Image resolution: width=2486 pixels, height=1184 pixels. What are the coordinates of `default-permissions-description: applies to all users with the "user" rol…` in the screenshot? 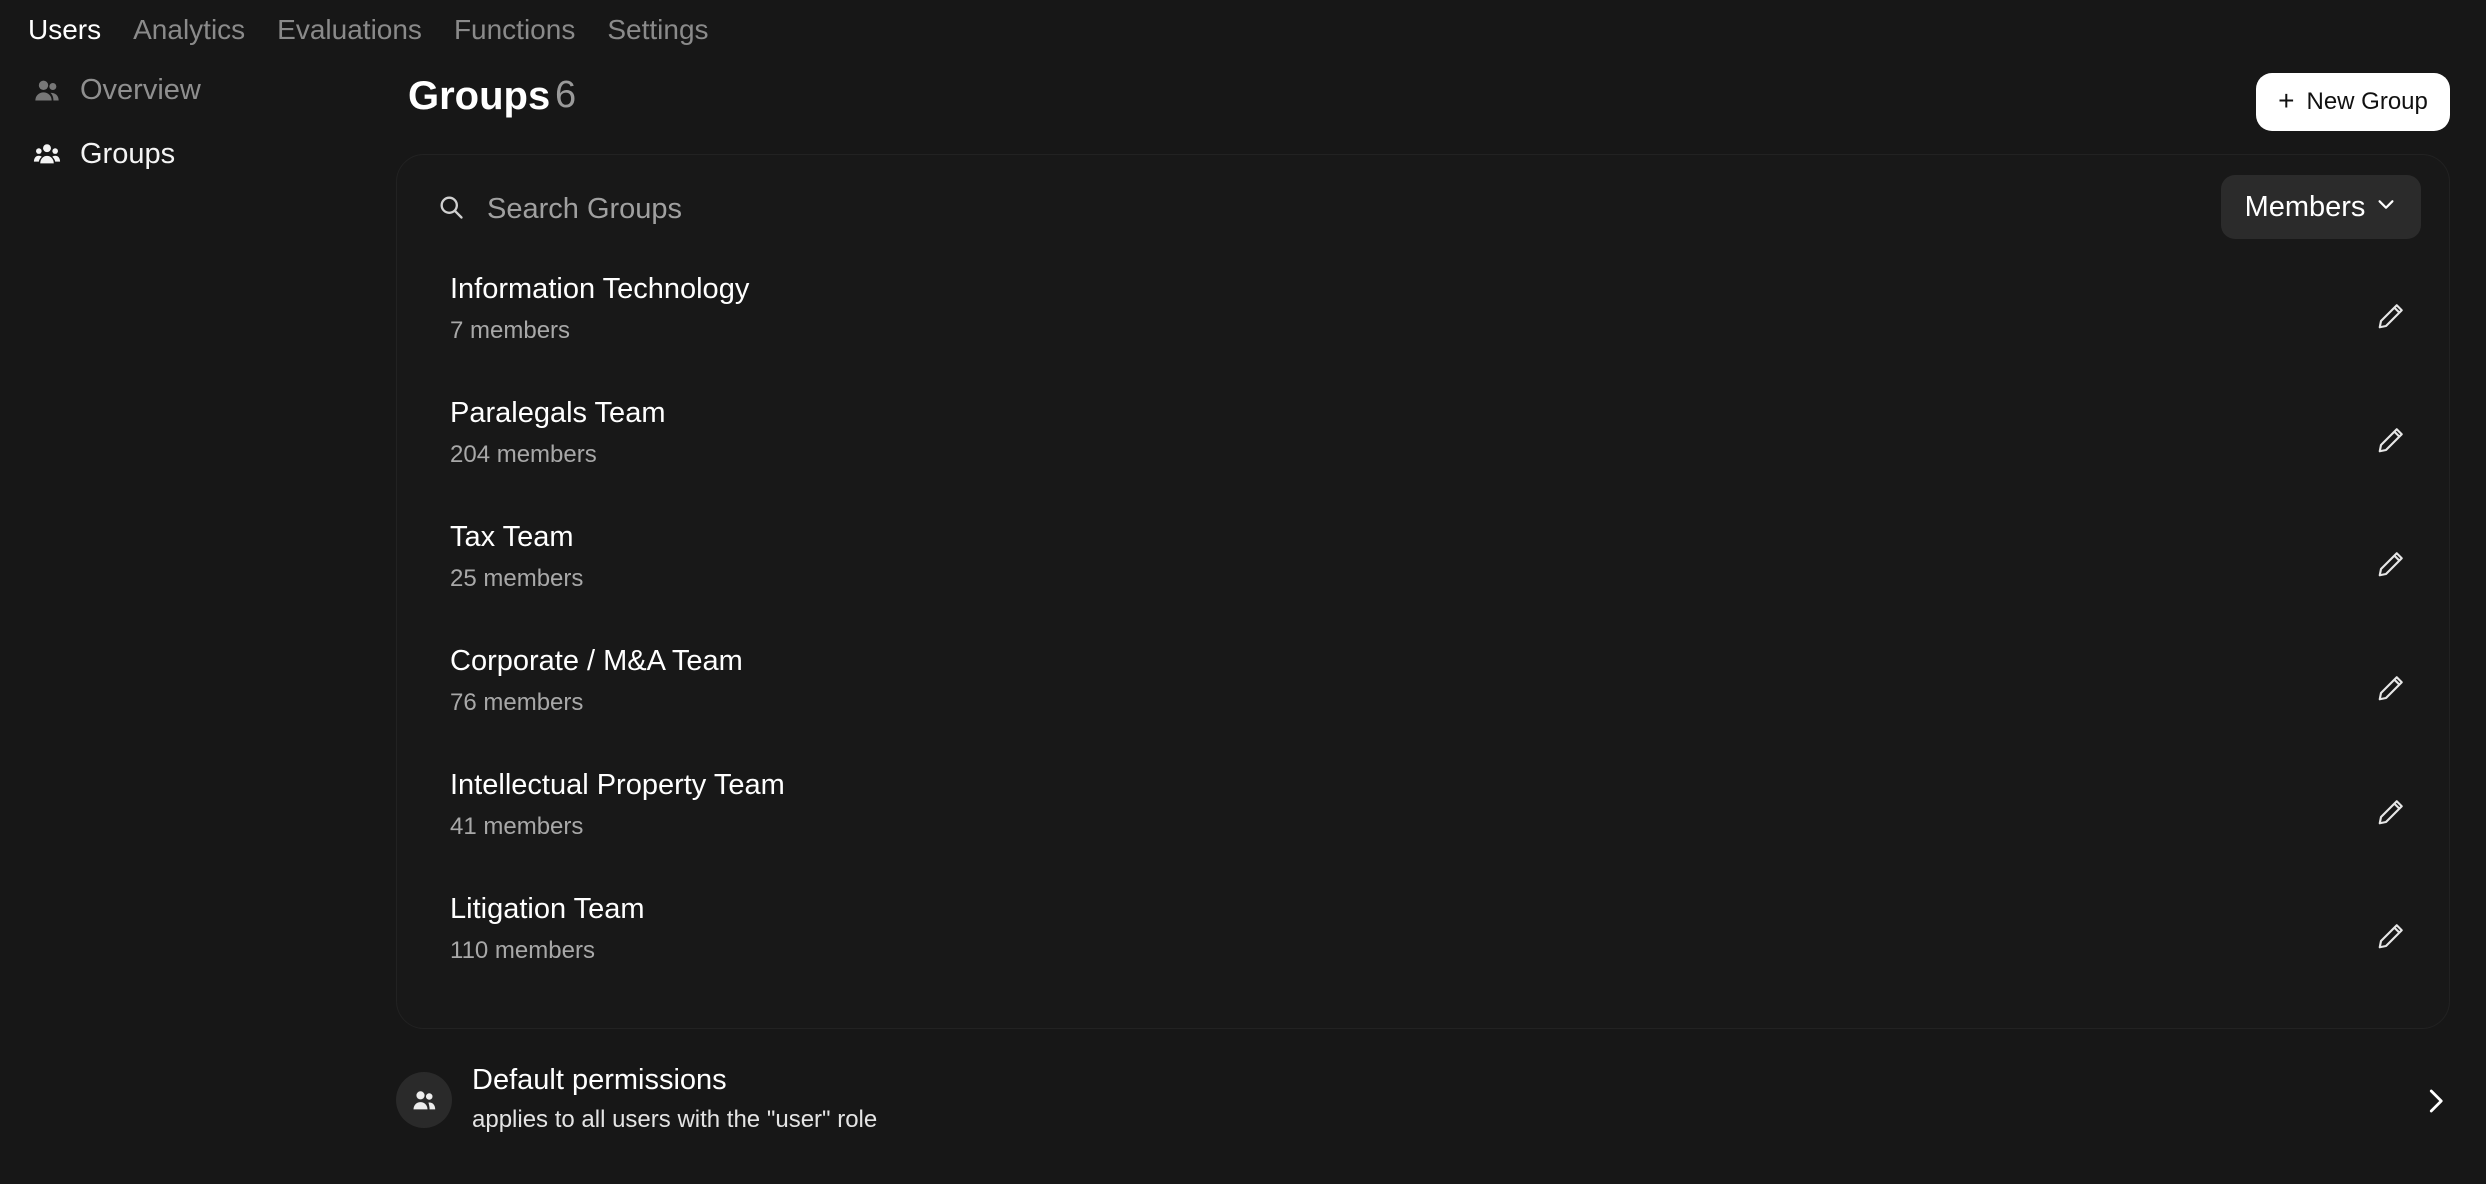 It's located at (675, 1119).